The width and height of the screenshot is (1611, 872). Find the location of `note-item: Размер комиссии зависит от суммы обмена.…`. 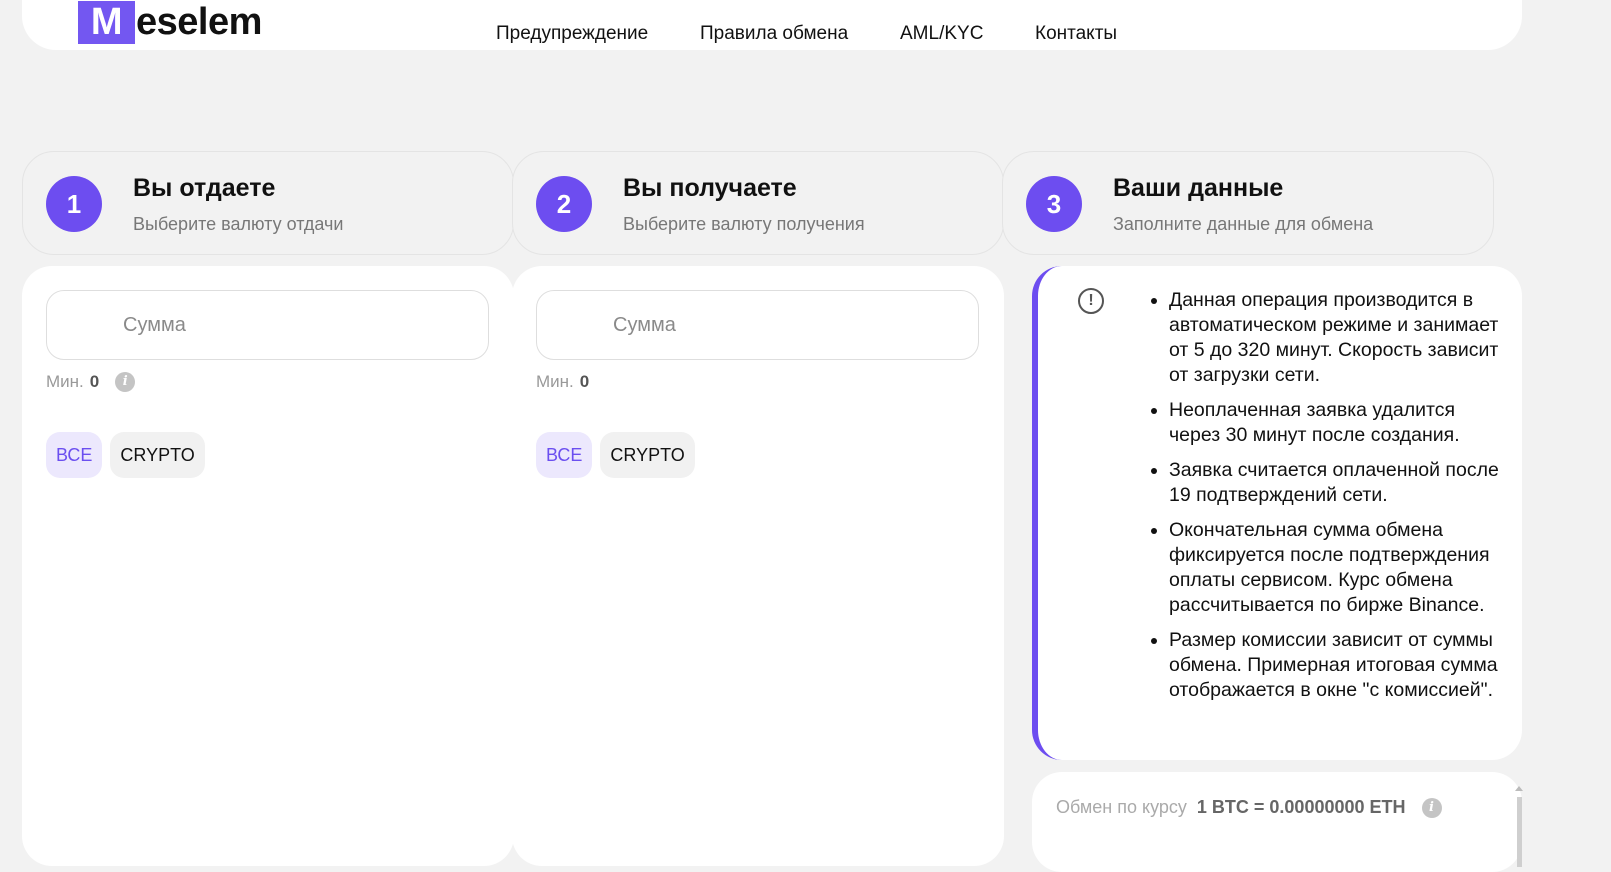

note-item: Размер комиссии зависит от суммы обмена.… is located at coordinates (1338, 665).